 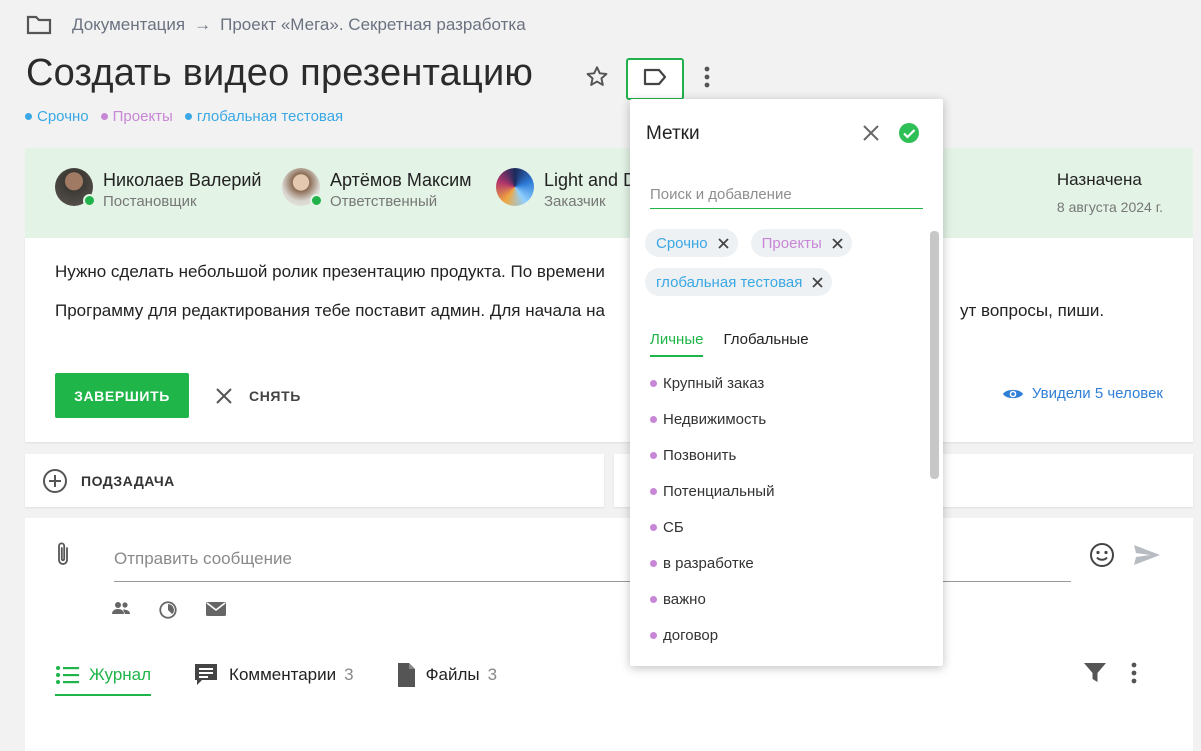 I want to click on chip-label: глобальная тестовая, so click(x=729, y=282).